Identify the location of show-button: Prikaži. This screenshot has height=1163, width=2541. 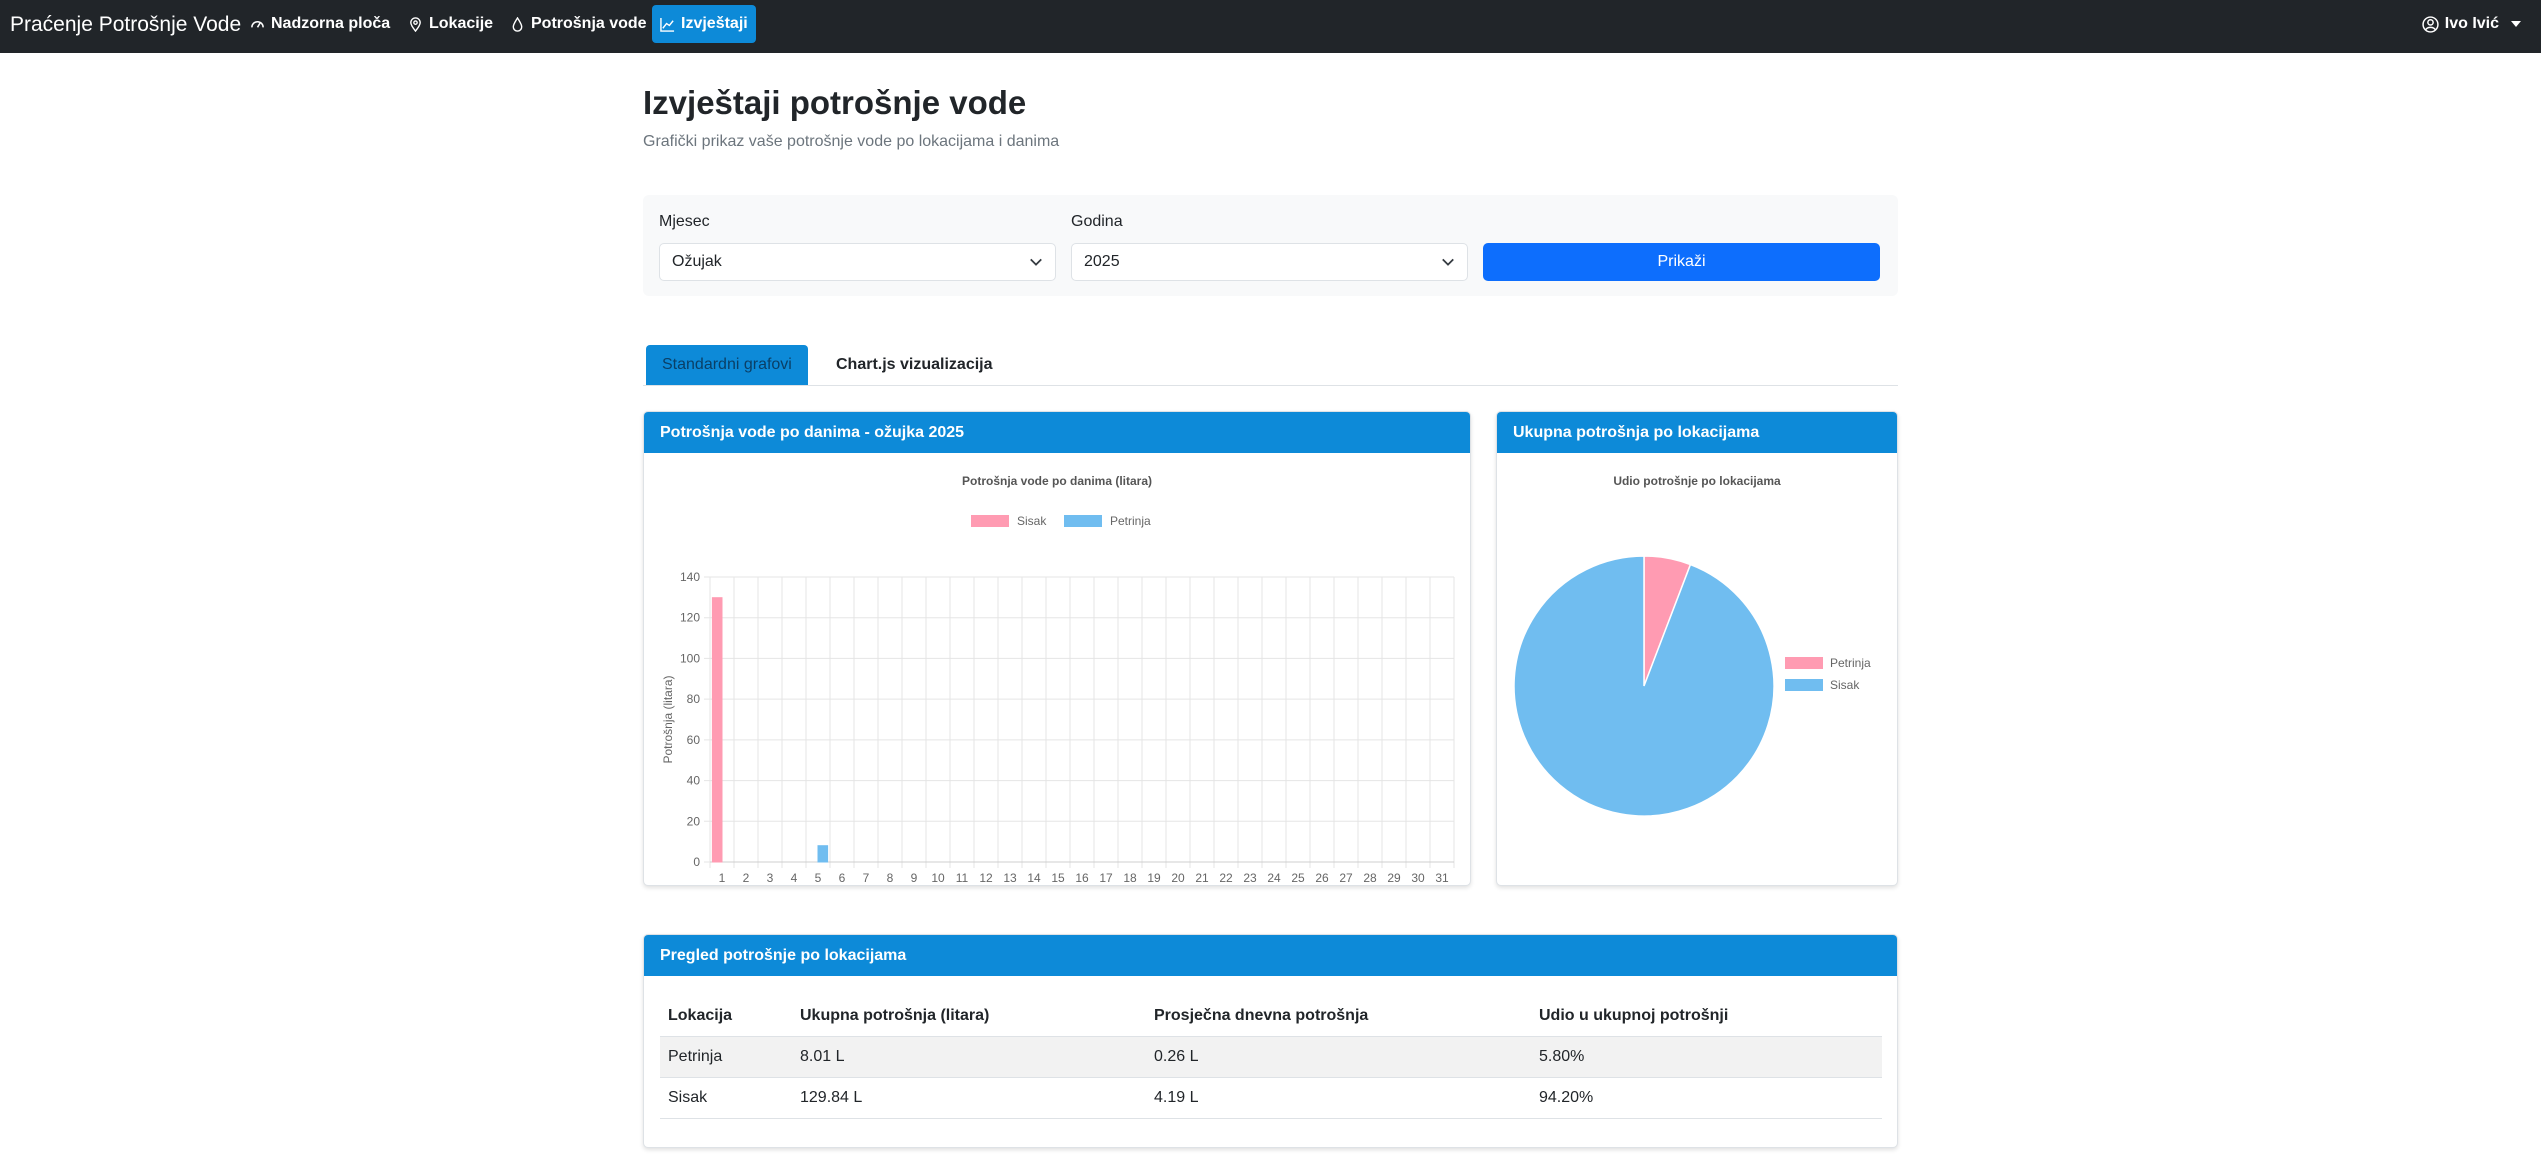
(1681, 262).